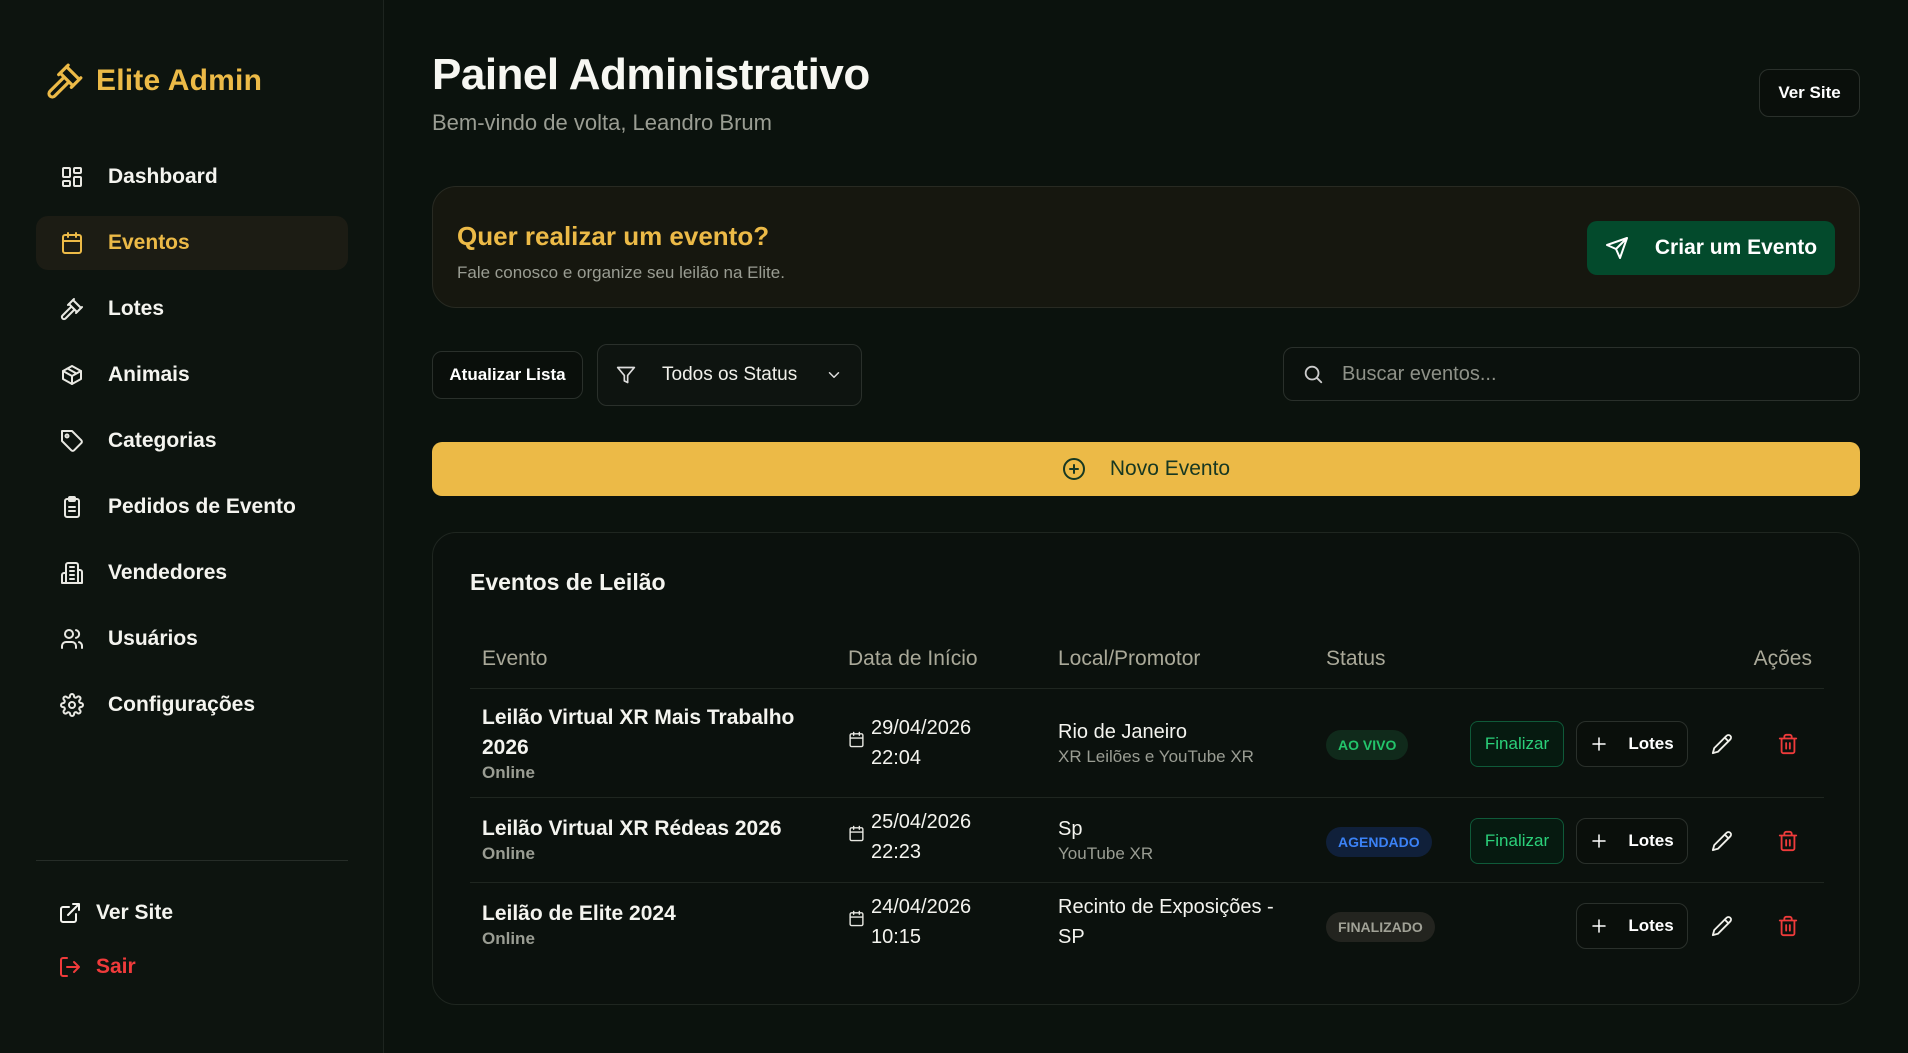 The image size is (1908, 1053). I want to click on search-input, so click(1582, 374).